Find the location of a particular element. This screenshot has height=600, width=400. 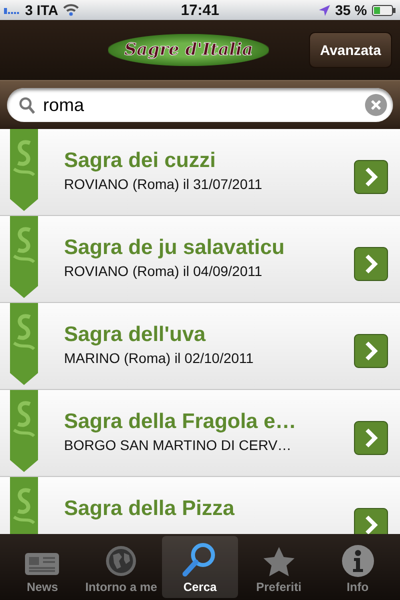

clear-icon is located at coordinates (376, 105).